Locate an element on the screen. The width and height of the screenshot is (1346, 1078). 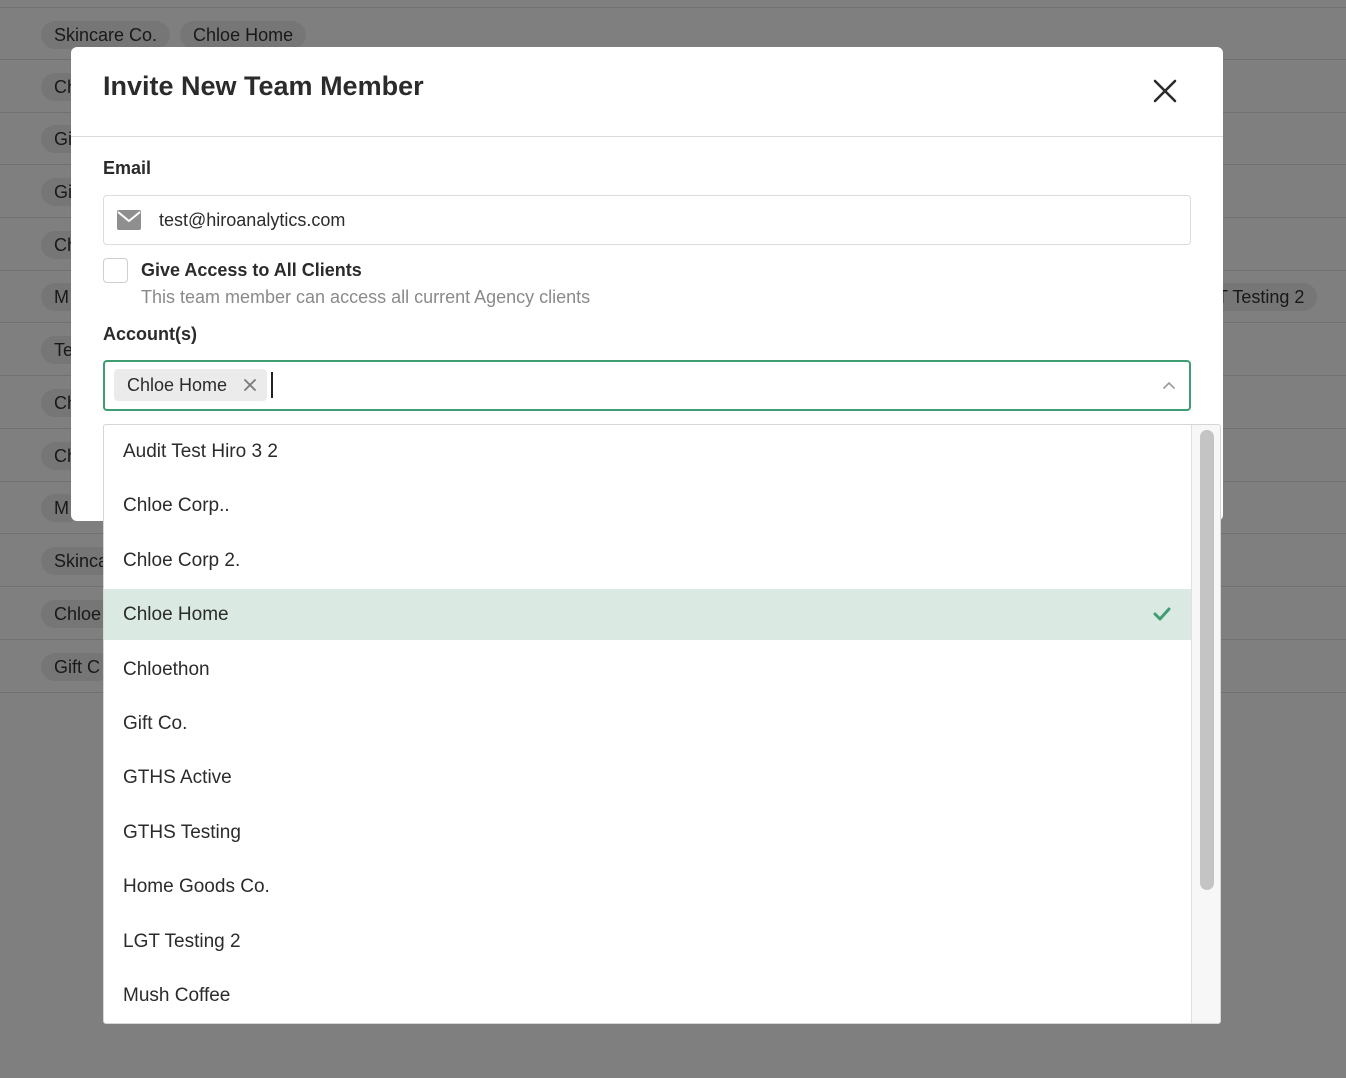
option-label: Gift Co. is located at coordinates (155, 723).